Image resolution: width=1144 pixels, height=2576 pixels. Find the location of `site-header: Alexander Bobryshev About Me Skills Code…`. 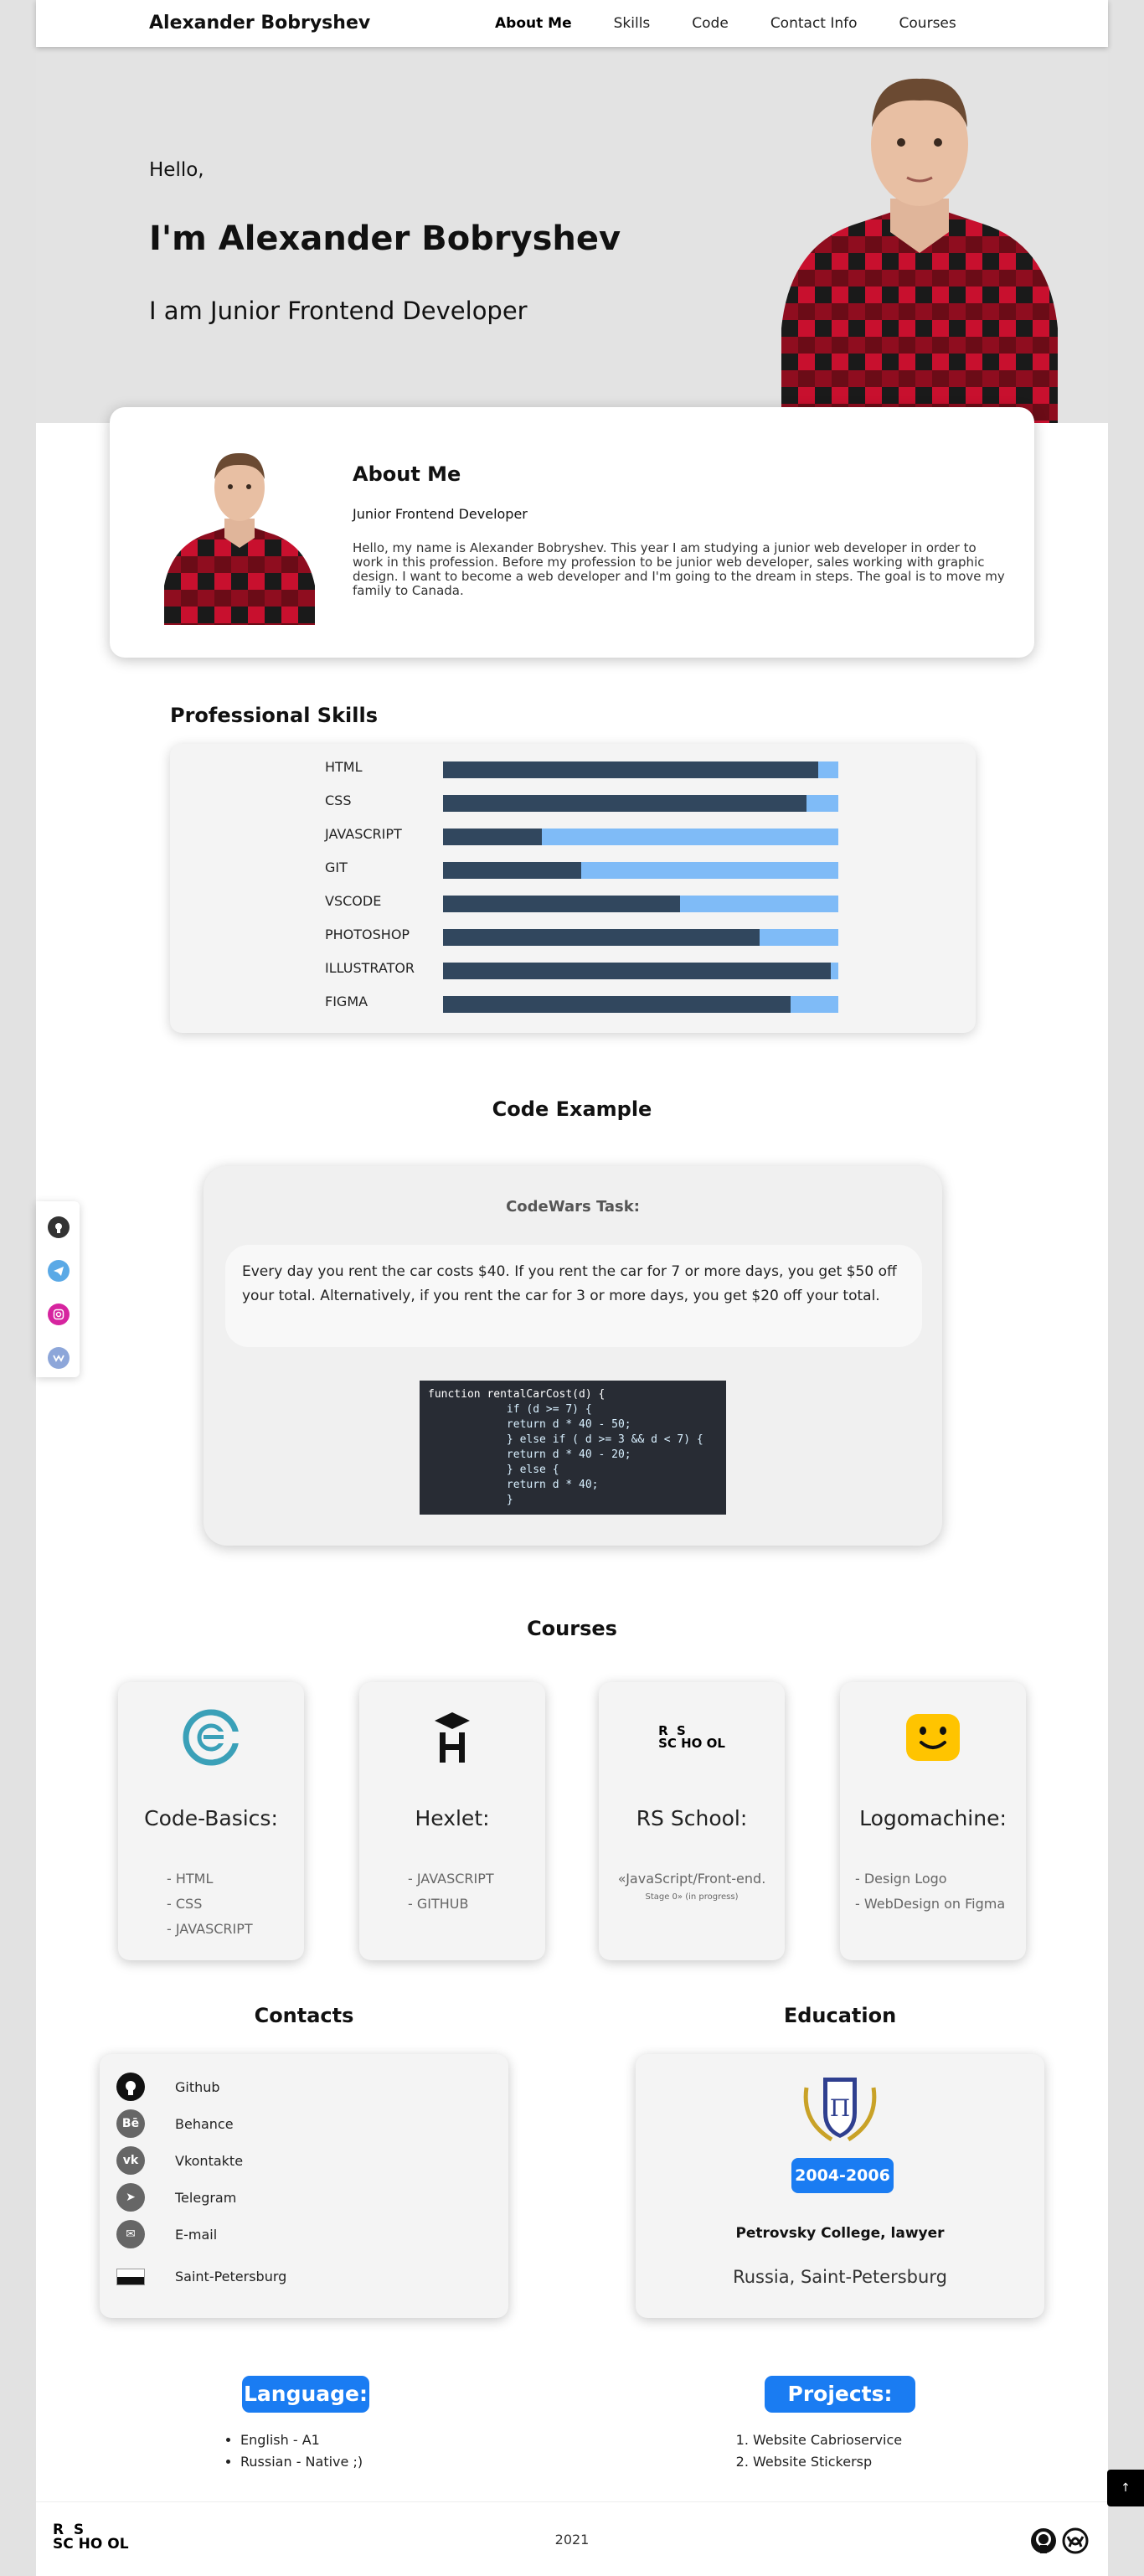

site-header: Alexander Bobryshev About Me Skills Code… is located at coordinates (572, 23).